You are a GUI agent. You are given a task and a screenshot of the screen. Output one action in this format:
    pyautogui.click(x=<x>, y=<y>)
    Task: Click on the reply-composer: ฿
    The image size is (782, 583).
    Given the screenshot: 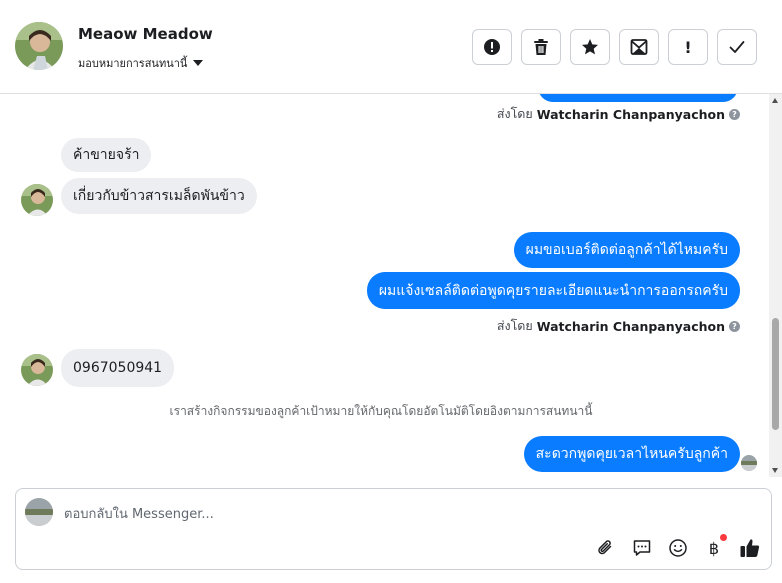 What is the action you would take?
    pyautogui.click(x=393, y=529)
    